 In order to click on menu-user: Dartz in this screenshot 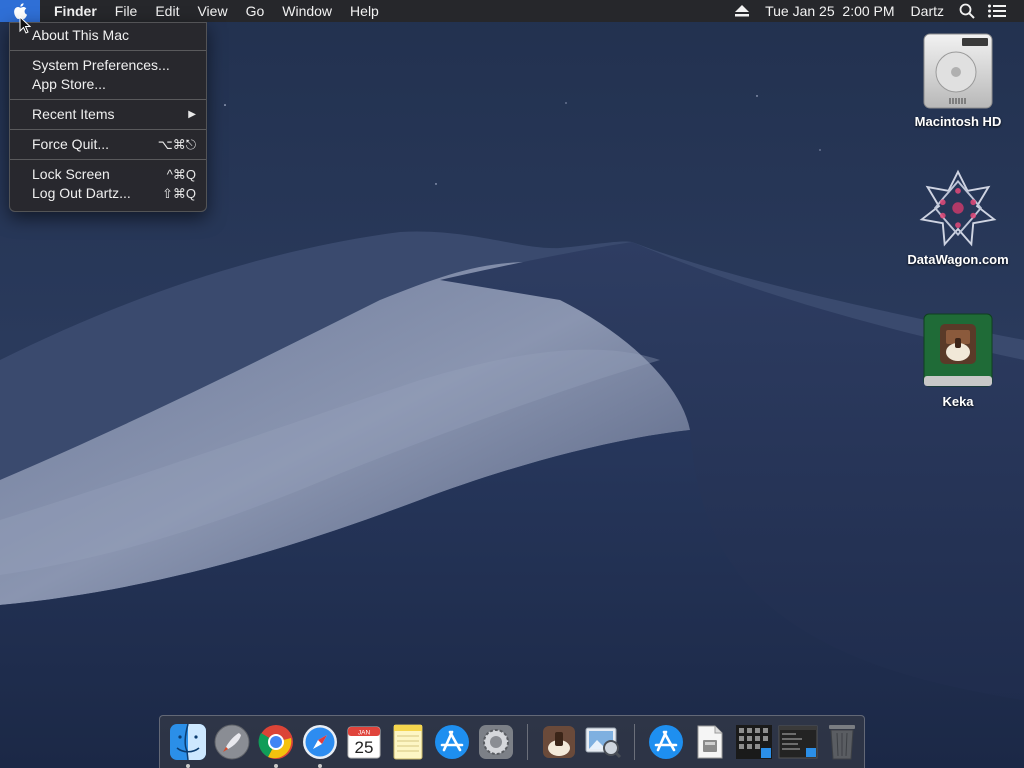, I will do `click(927, 11)`.